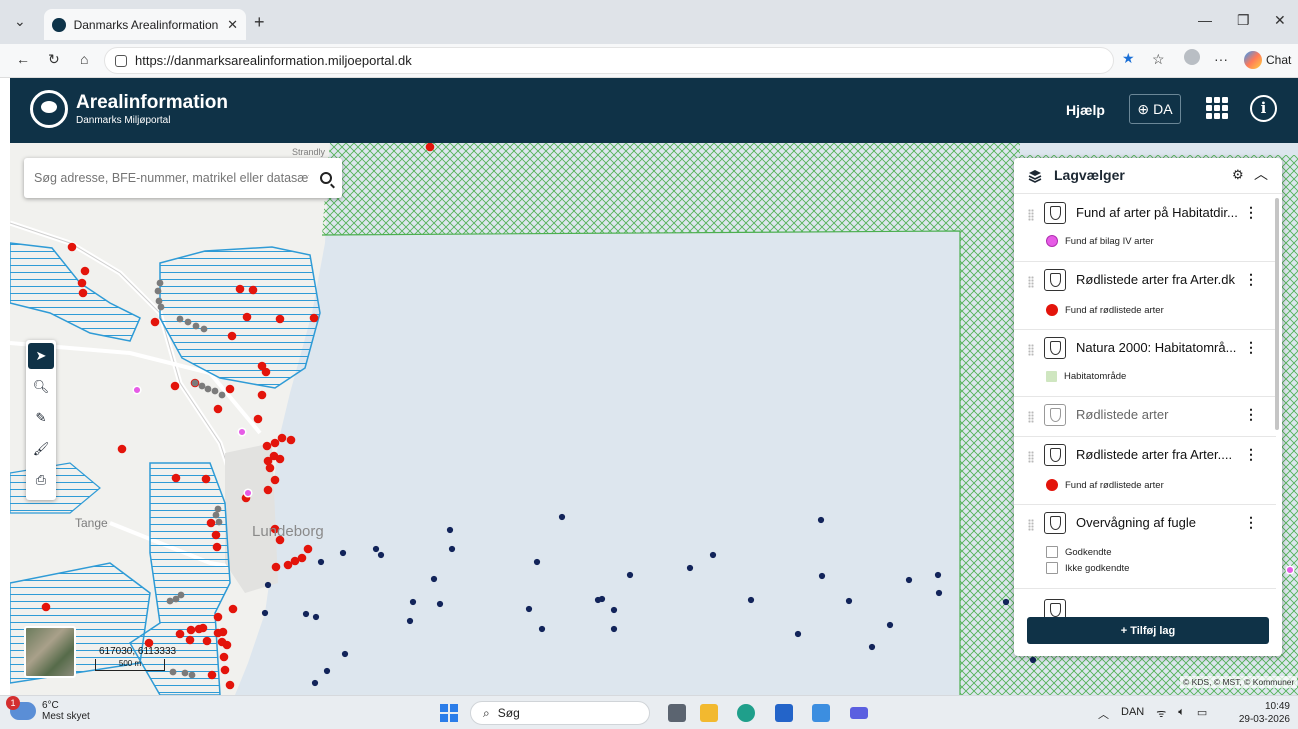 The image size is (1298, 729). I want to click on windows-start-icon, so click(449, 713).